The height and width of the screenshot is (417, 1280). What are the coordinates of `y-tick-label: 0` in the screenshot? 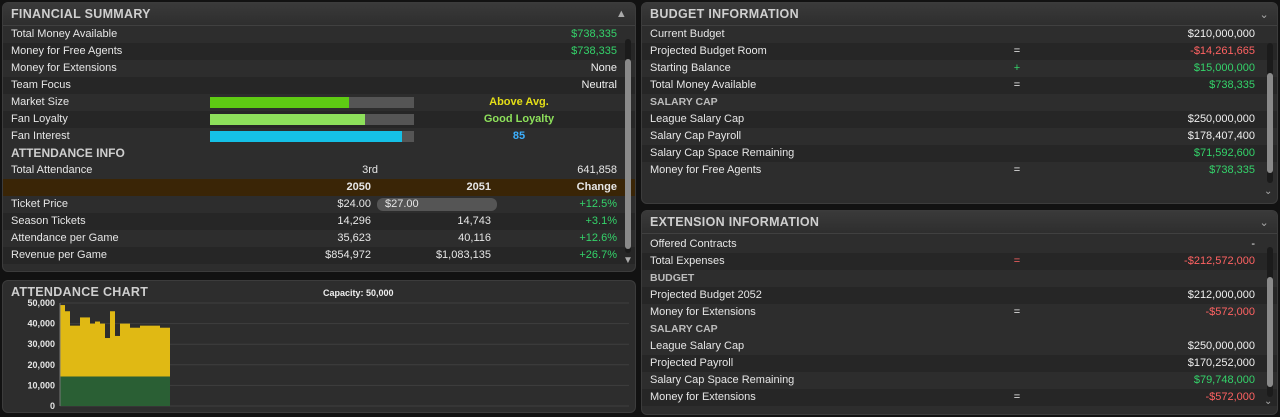 It's located at (52, 406).